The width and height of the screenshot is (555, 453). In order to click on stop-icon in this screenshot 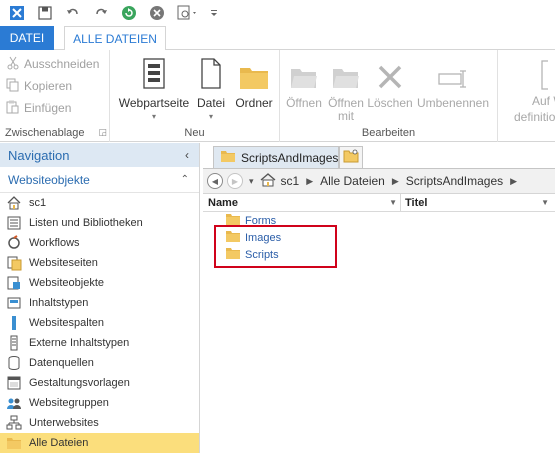, I will do `click(157, 13)`.